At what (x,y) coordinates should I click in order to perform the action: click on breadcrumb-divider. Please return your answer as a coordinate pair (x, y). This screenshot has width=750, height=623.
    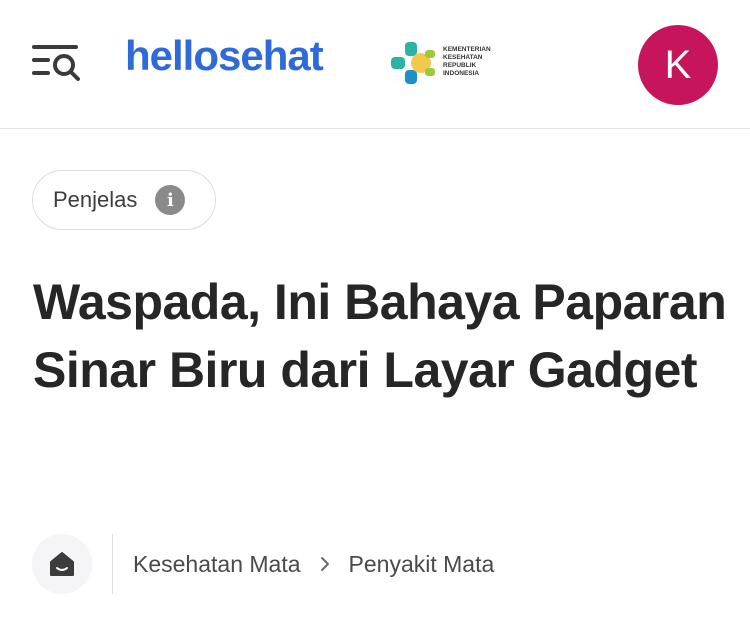
    Looking at the image, I should click on (112, 564).